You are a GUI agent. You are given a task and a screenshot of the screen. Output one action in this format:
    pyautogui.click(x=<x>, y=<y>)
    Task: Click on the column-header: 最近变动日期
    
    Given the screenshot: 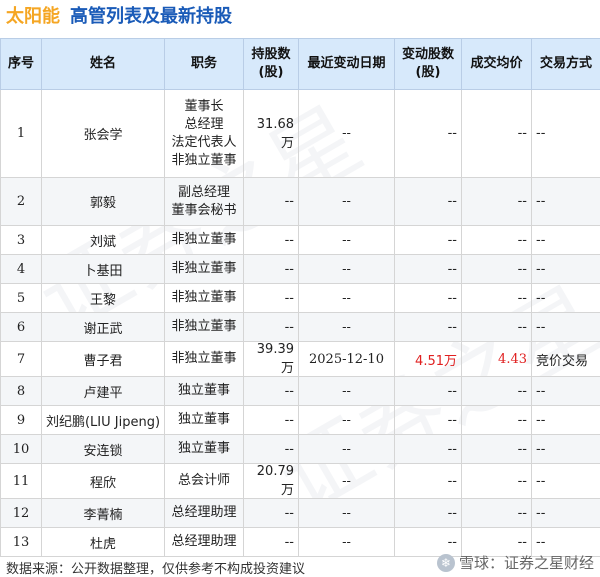 What is the action you would take?
    pyautogui.click(x=346, y=64)
    